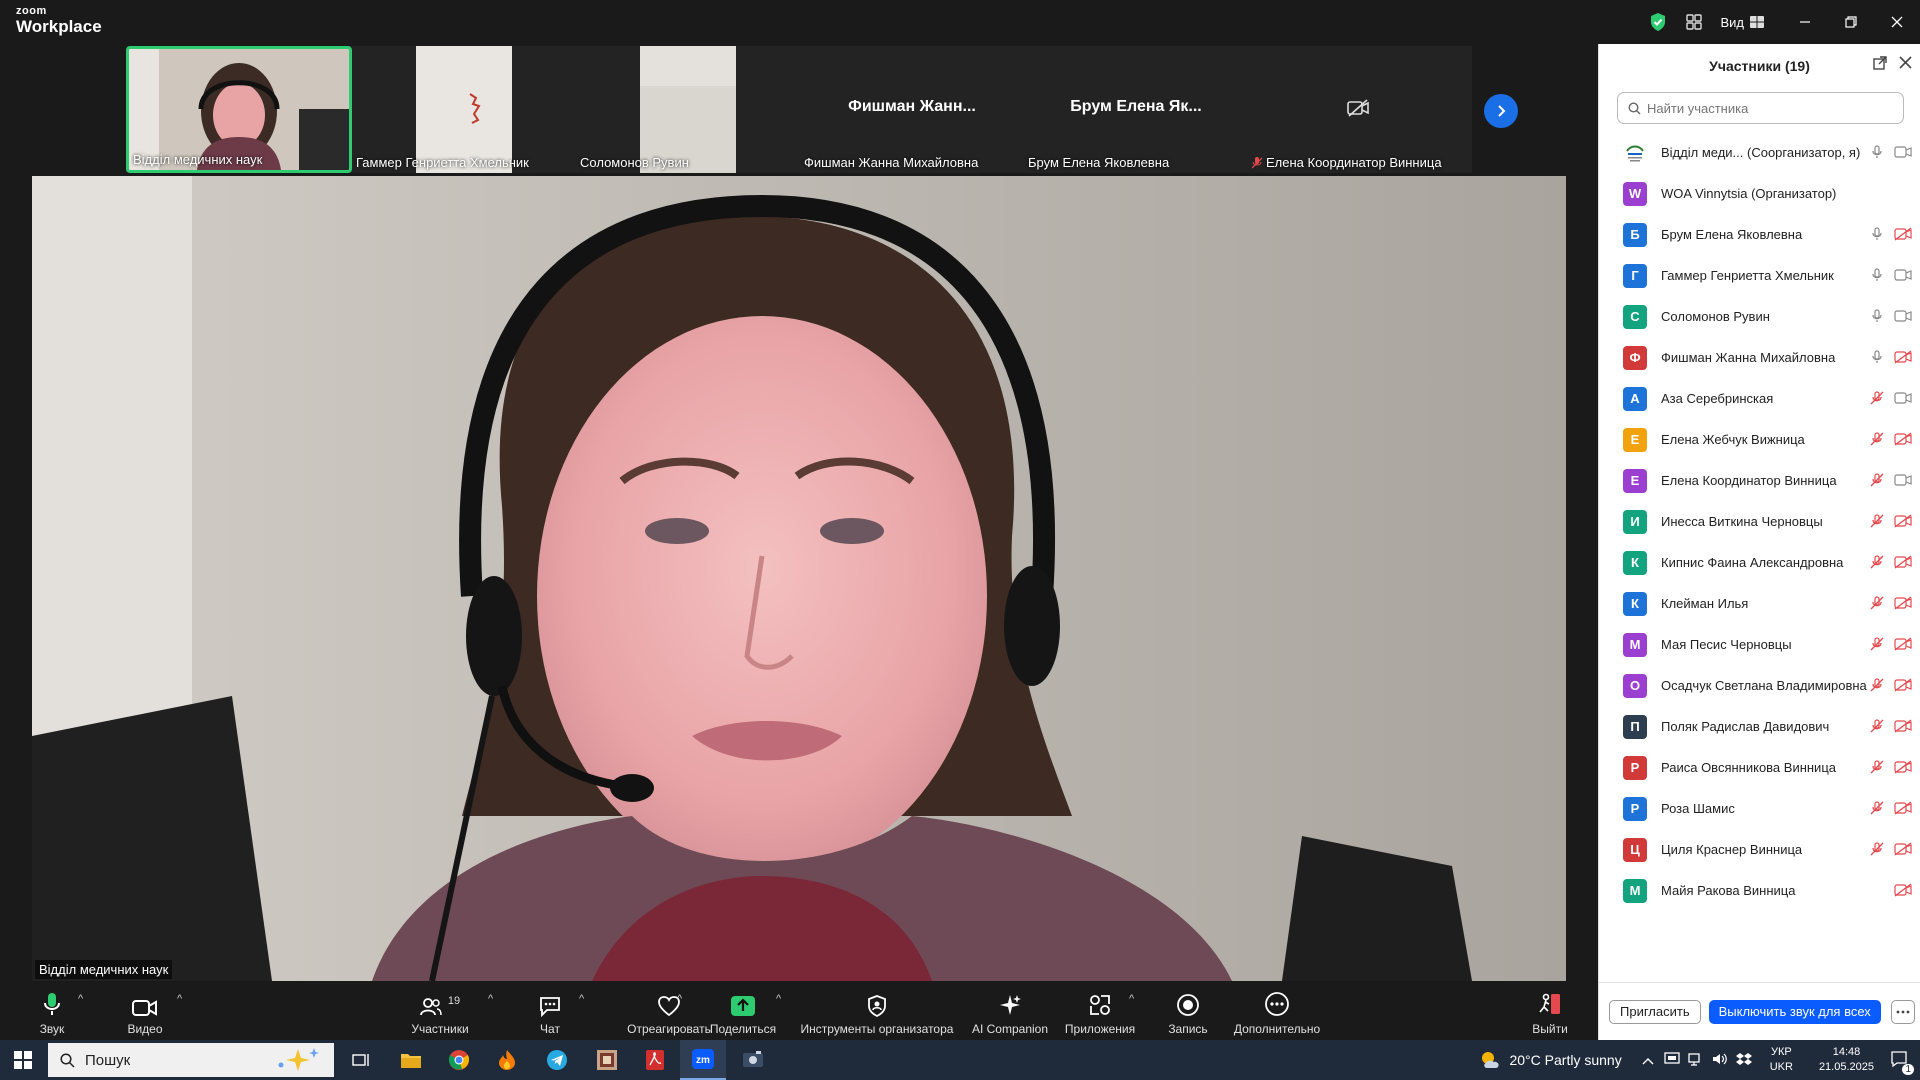  Describe the element at coordinates (703, 1060) in the screenshot. I see `zoom-app: zm` at that location.